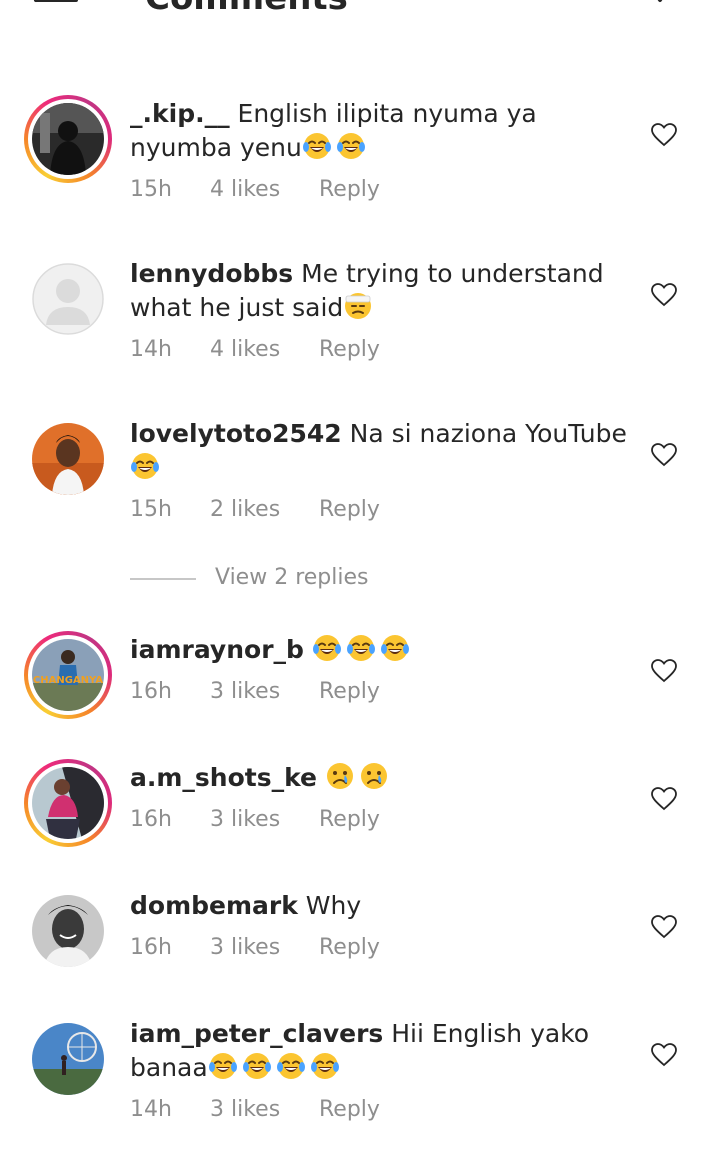 This screenshot has height=1151, width=720. What do you see at coordinates (217, 649) in the screenshot?
I see `comment-username: iamraynor_b` at bounding box center [217, 649].